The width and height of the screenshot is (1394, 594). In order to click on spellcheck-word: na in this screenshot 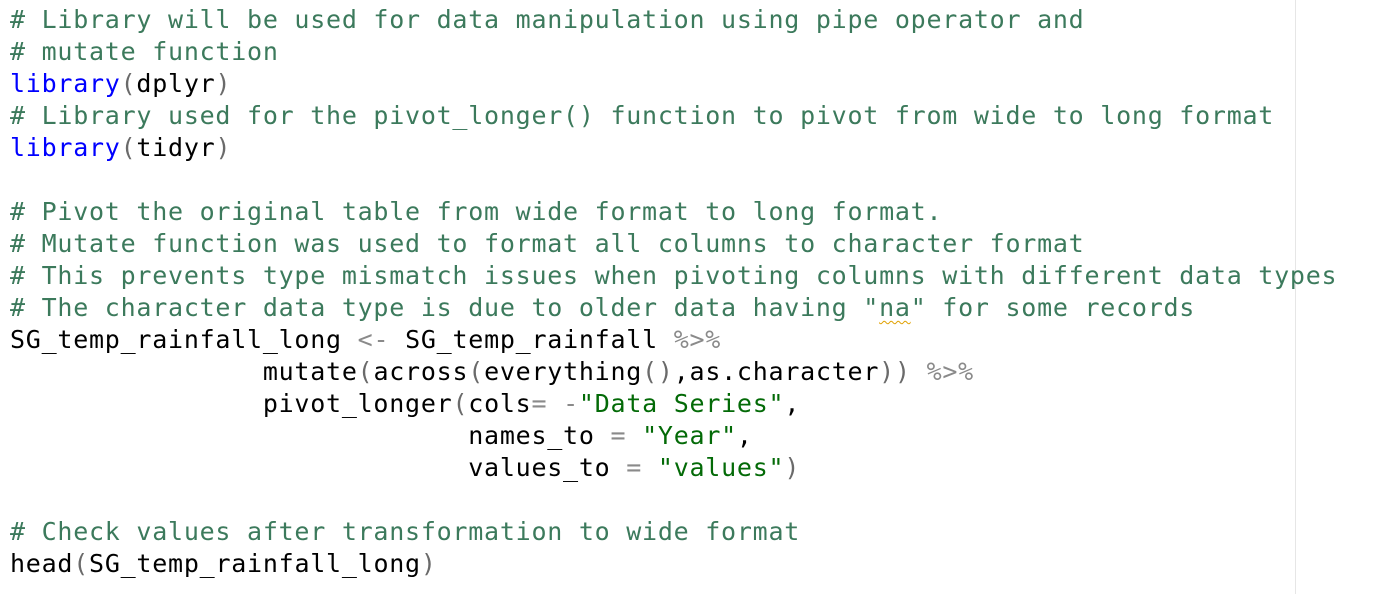, I will do `click(895, 307)`.